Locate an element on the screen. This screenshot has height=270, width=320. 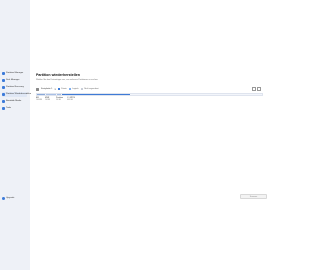
partition-info-msr: MSR 16 MB is located at coordinates (47, 99).